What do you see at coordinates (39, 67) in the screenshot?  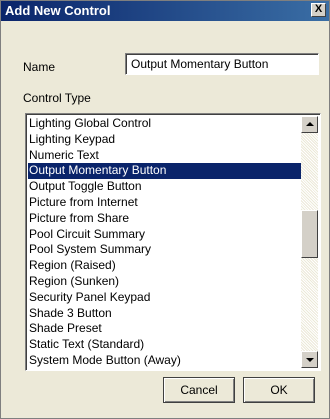 I see `name-label: Name` at bounding box center [39, 67].